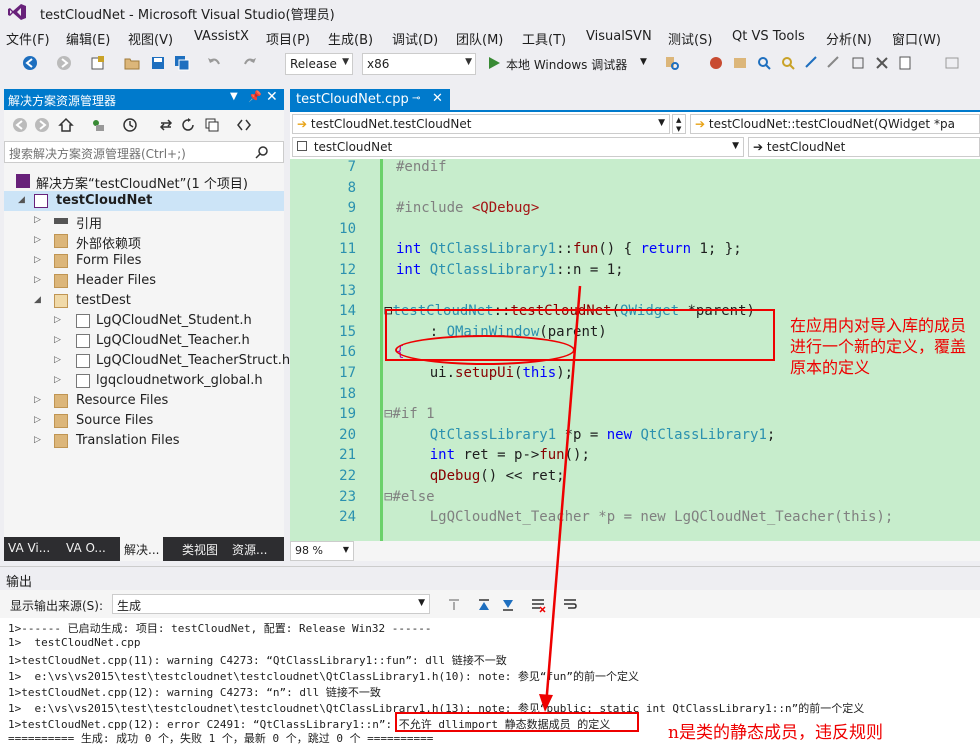 The width and height of the screenshot is (980, 745). Describe the element at coordinates (132, 63) in the screenshot. I see `open-file-icon` at that location.